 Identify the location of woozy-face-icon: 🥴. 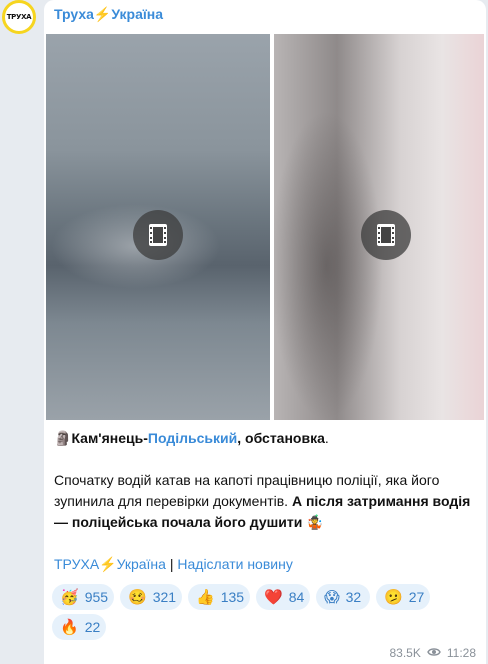
(137, 597).